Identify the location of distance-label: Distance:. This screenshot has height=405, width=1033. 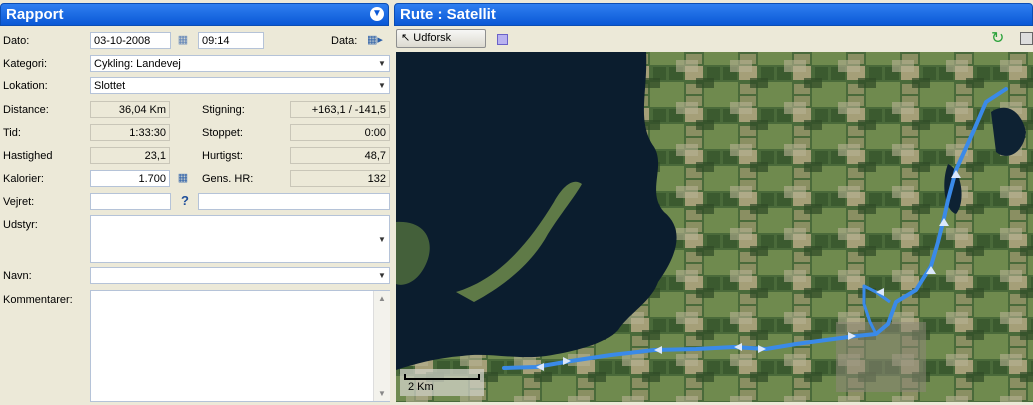
(26, 110).